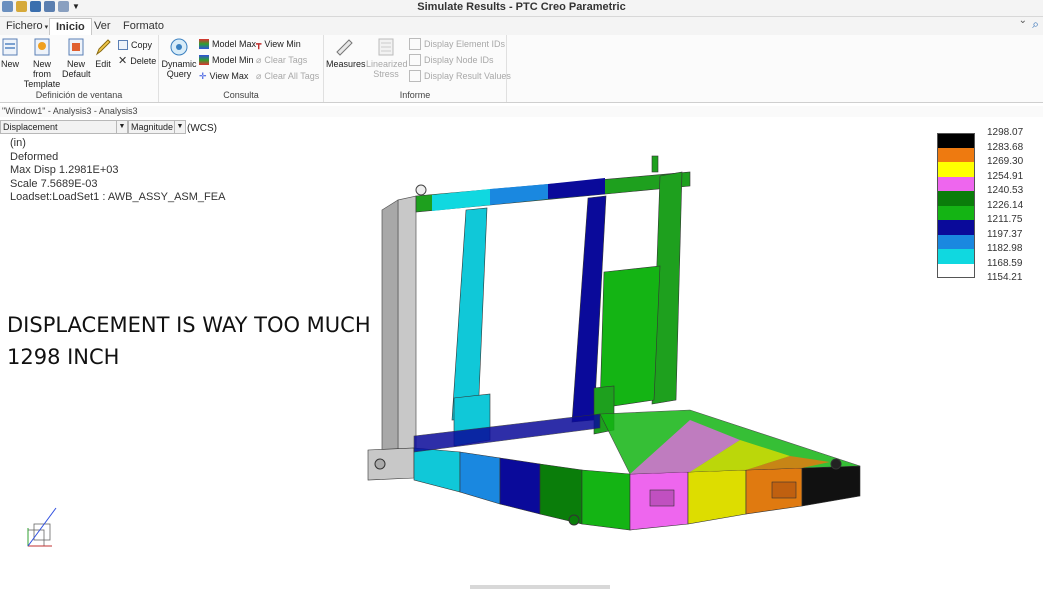 The image size is (1043, 589). Describe the element at coordinates (1005, 161) in the screenshot. I see `legend-value: 1269.30` at that location.